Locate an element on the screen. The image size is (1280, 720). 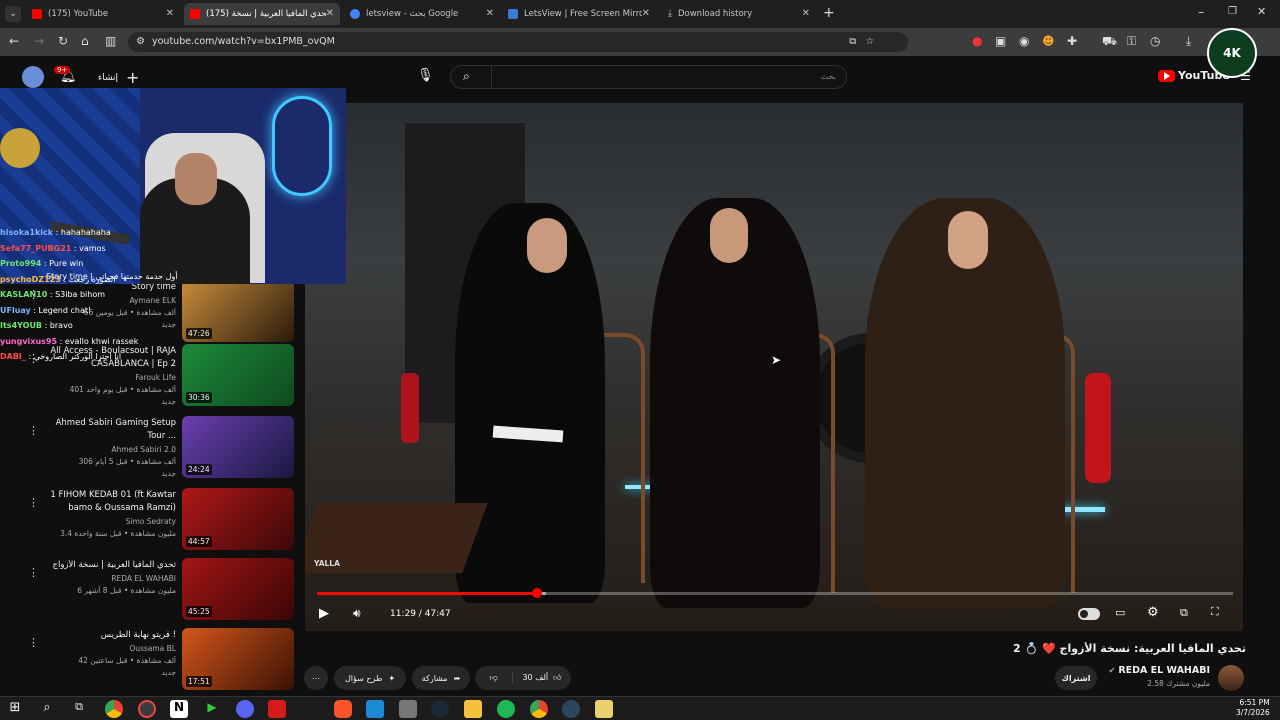
like-button: 30 ألف 👍︎ is located at coordinates (542, 678).